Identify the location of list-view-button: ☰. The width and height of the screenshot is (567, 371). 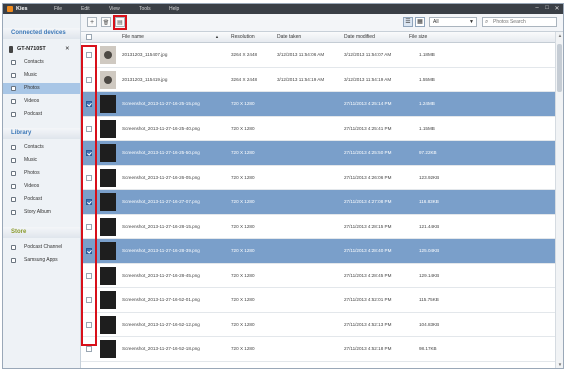
(408, 22).